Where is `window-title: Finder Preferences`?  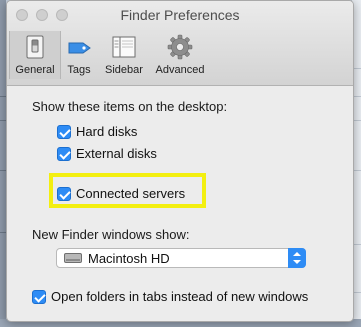 window-title: Finder Preferences is located at coordinates (180, 15).